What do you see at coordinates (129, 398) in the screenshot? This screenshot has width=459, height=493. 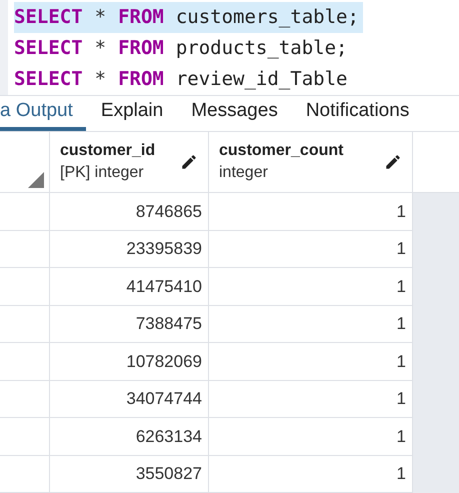 I see `table-cell: 34074744` at bounding box center [129, 398].